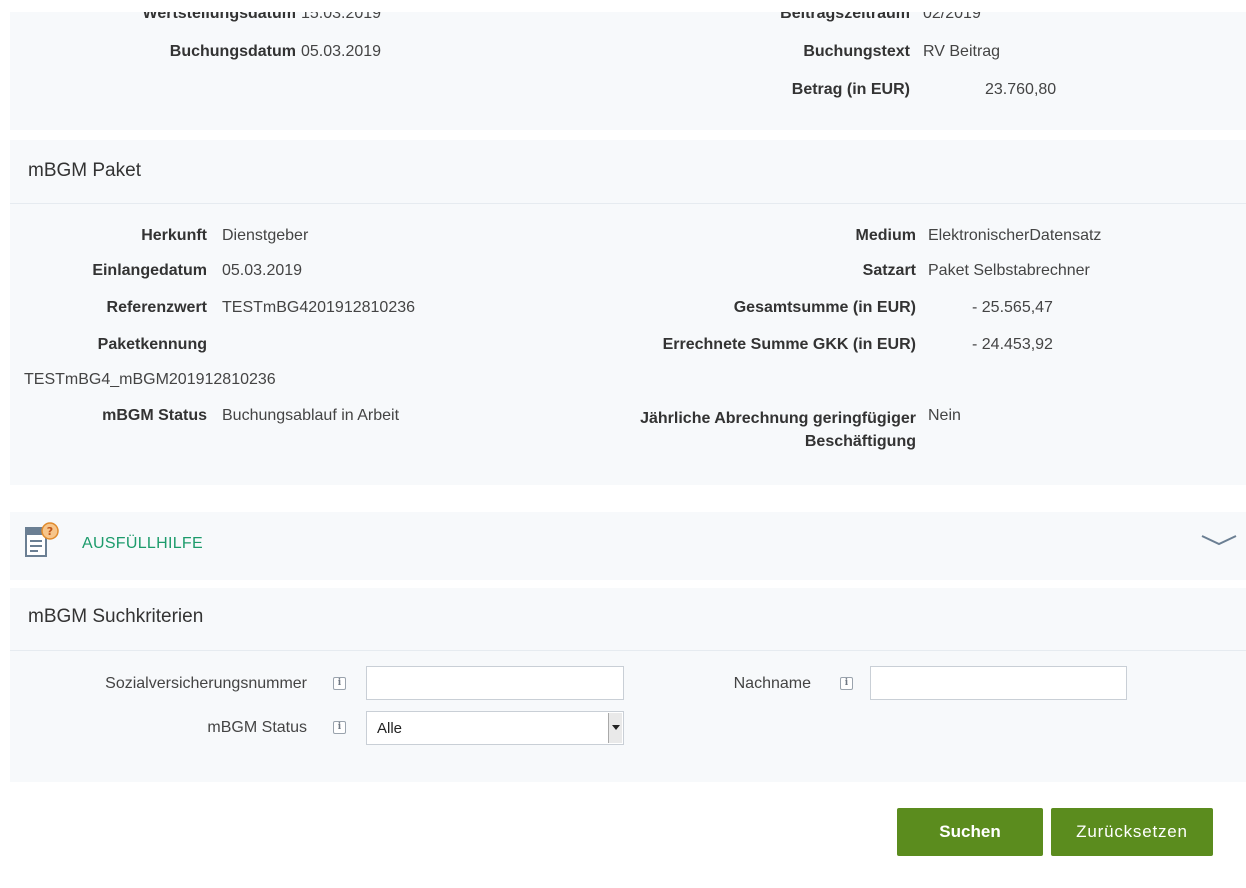 This screenshot has height=888, width=1246. What do you see at coordinates (156, 307) in the screenshot?
I see `referenzwert-label: Referenzwert` at bounding box center [156, 307].